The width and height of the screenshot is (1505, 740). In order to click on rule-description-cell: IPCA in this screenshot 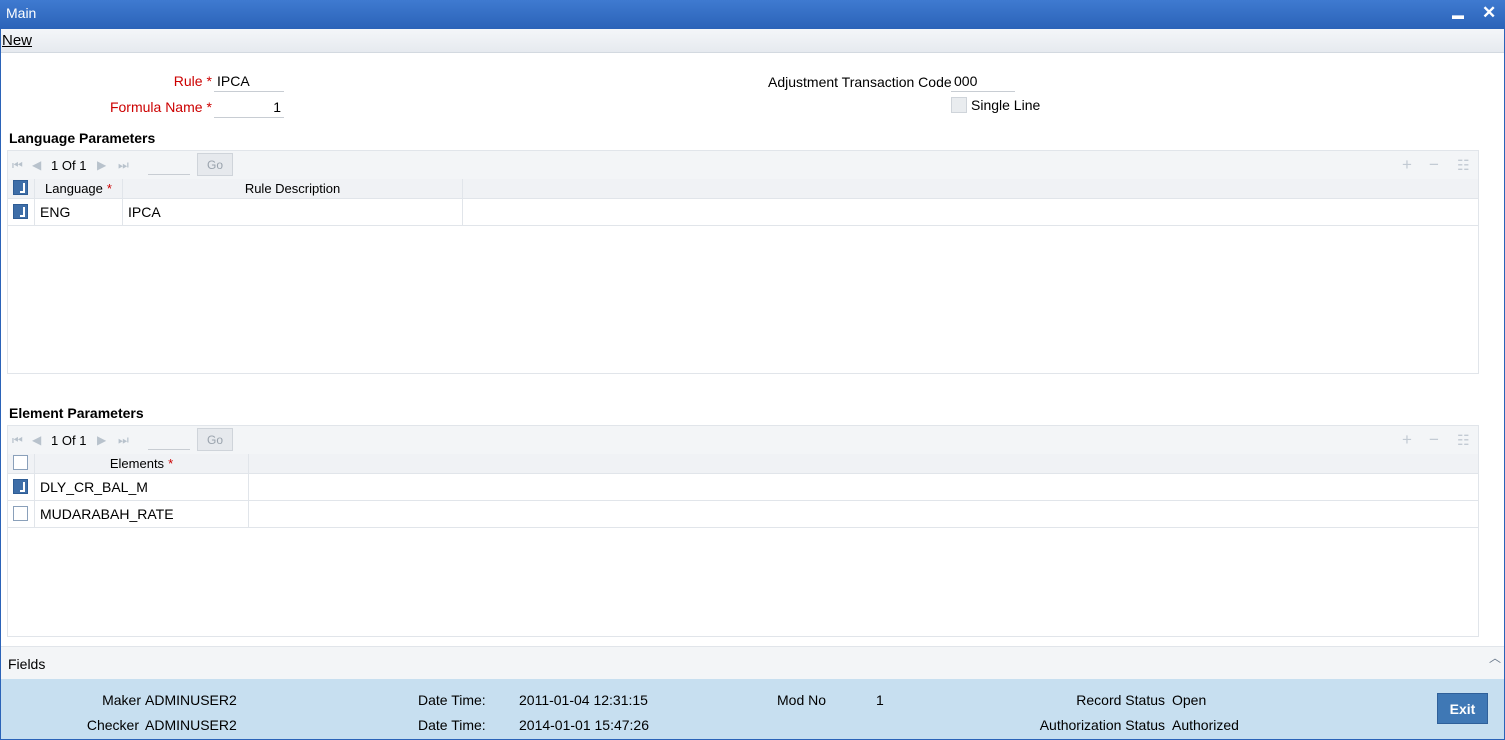, I will do `click(293, 212)`.